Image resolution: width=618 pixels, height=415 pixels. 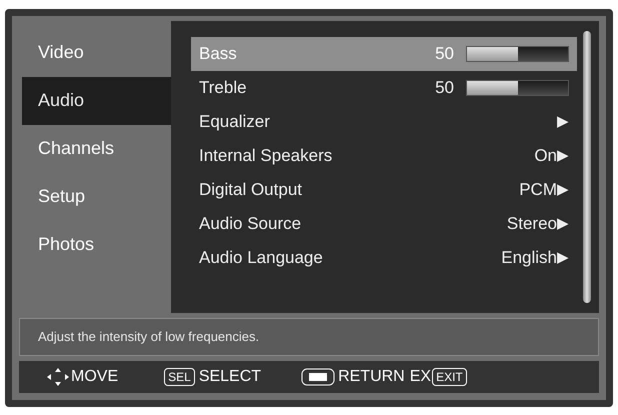 I want to click on setting-value: On, so click(x=545, y=155).